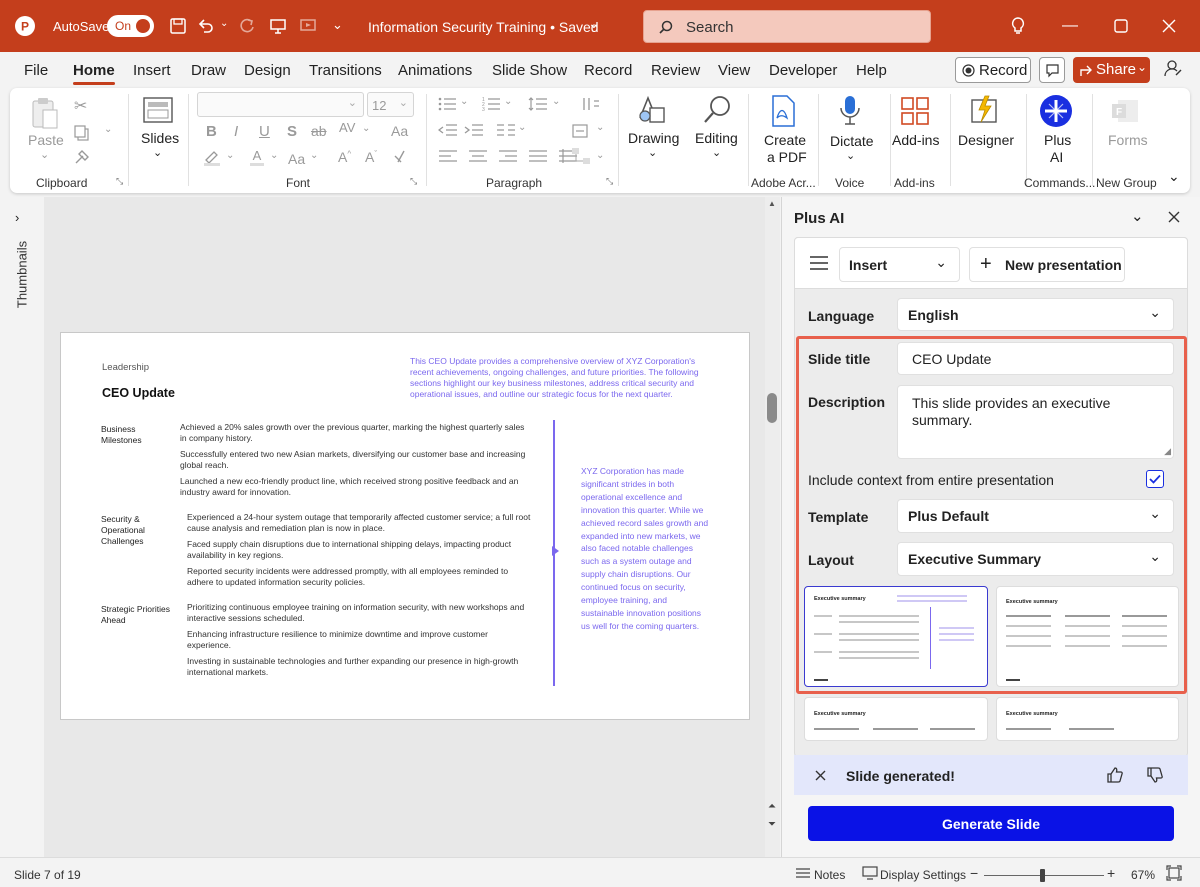  I want to click on expand-thumbnails-icon: ›, so click(17, 217).